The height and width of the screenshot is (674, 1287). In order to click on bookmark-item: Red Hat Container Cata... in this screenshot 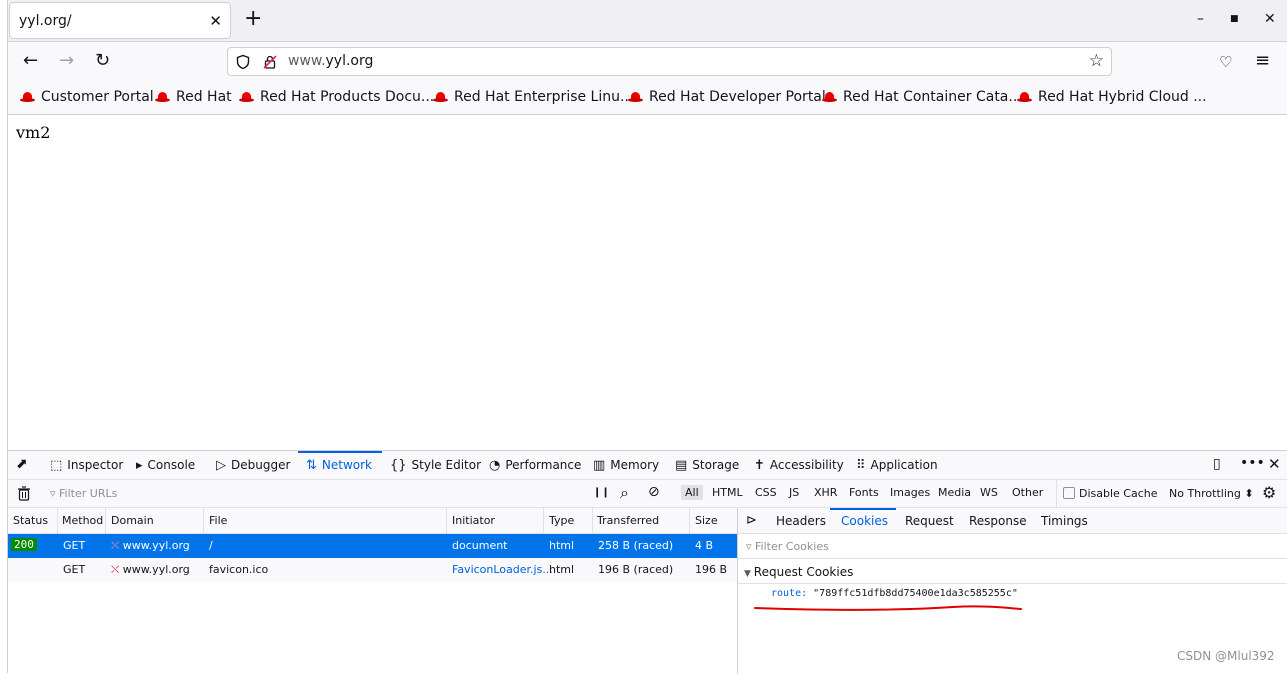, I will do `click(922, 97)`.